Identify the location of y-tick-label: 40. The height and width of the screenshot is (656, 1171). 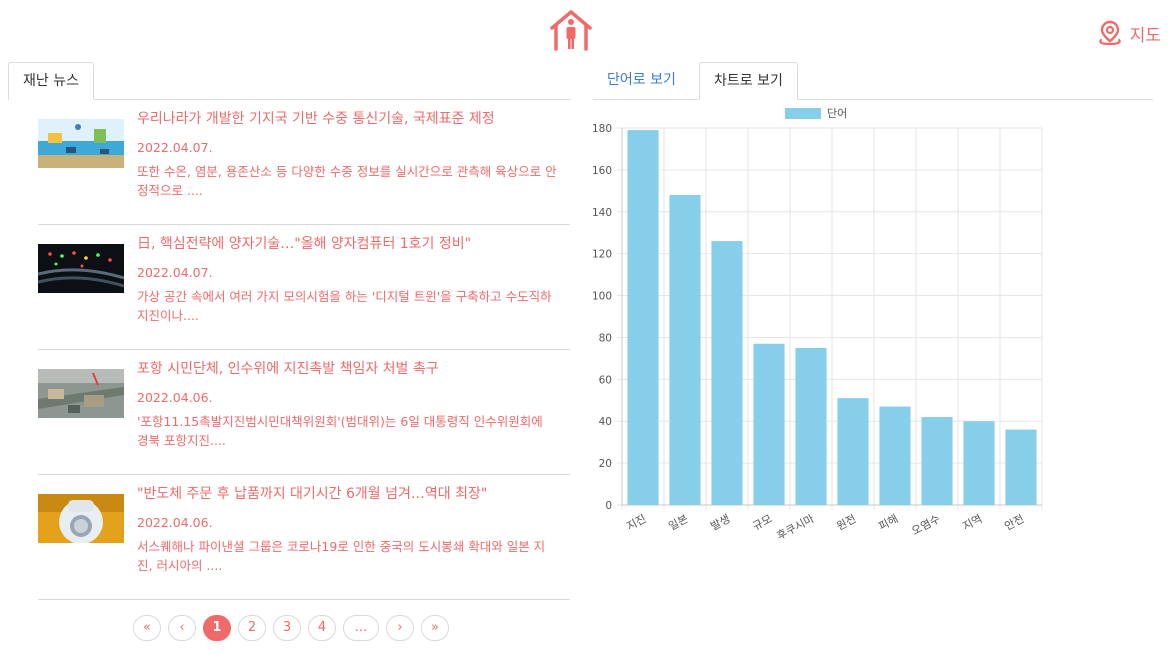
(605, 422).